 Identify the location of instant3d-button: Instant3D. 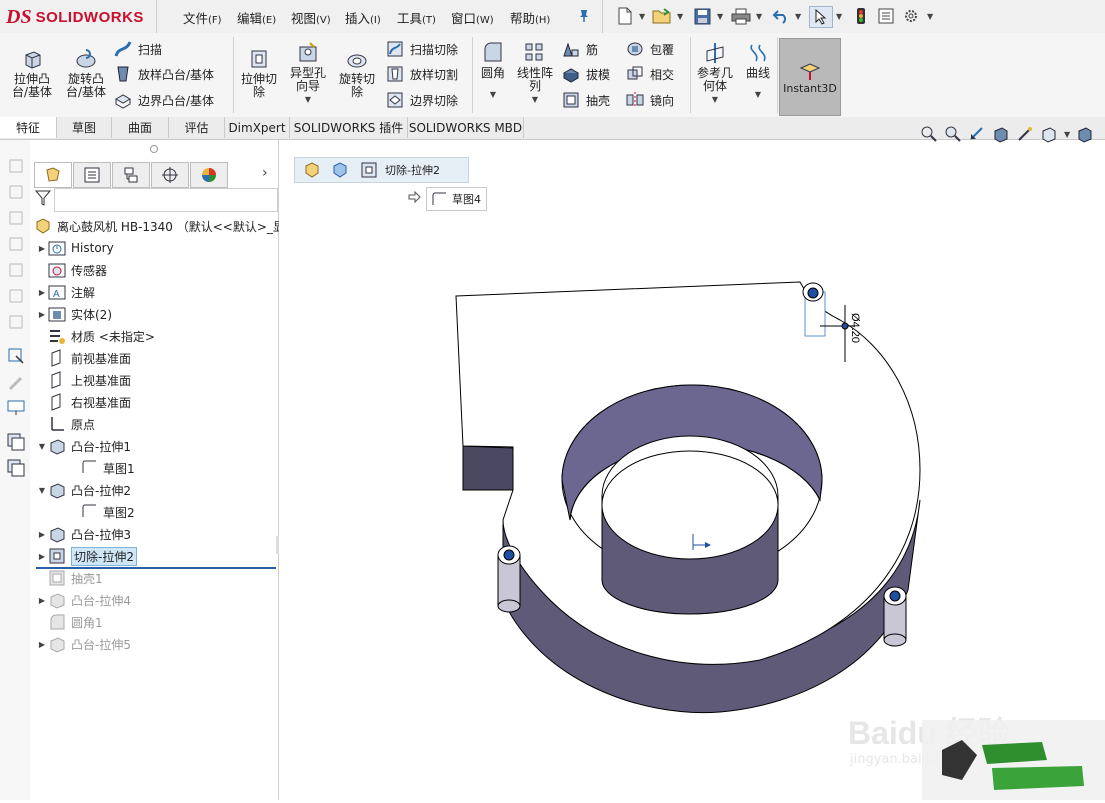
(810, 77).